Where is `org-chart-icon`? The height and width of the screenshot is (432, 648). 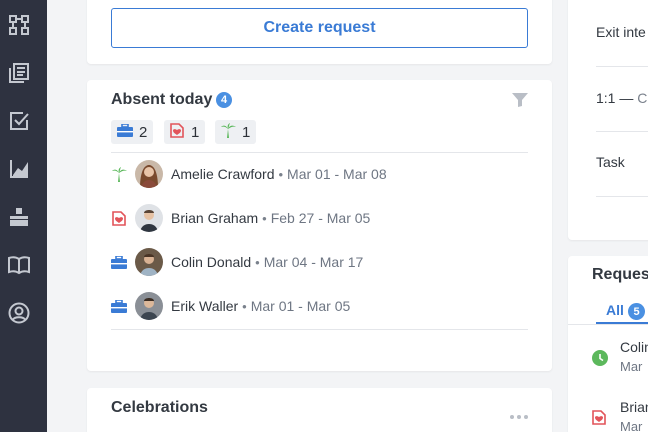
org-chart-icon is located at coordinates (19, 217).